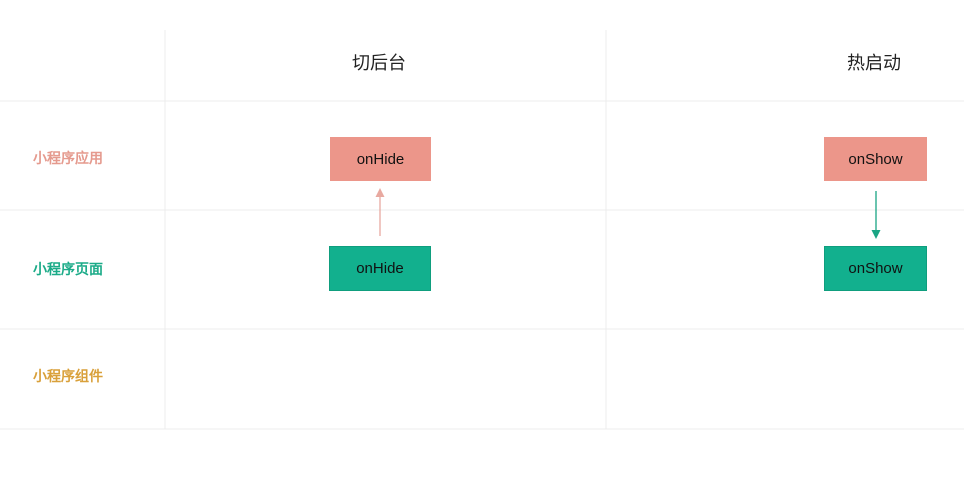 The height and width of the screenshot is (480, 964). Describe the element at coordinates (380, 212) in the screenshot. I see `arrow-up-background` at that location.